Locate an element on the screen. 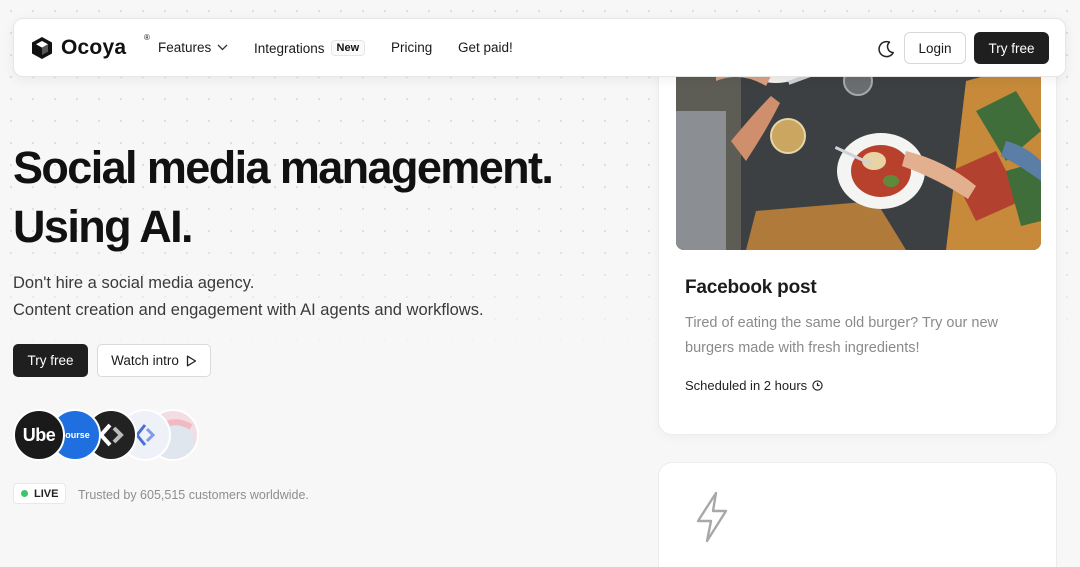  brand-name: Ocoya is located at coordinates (94, 47).